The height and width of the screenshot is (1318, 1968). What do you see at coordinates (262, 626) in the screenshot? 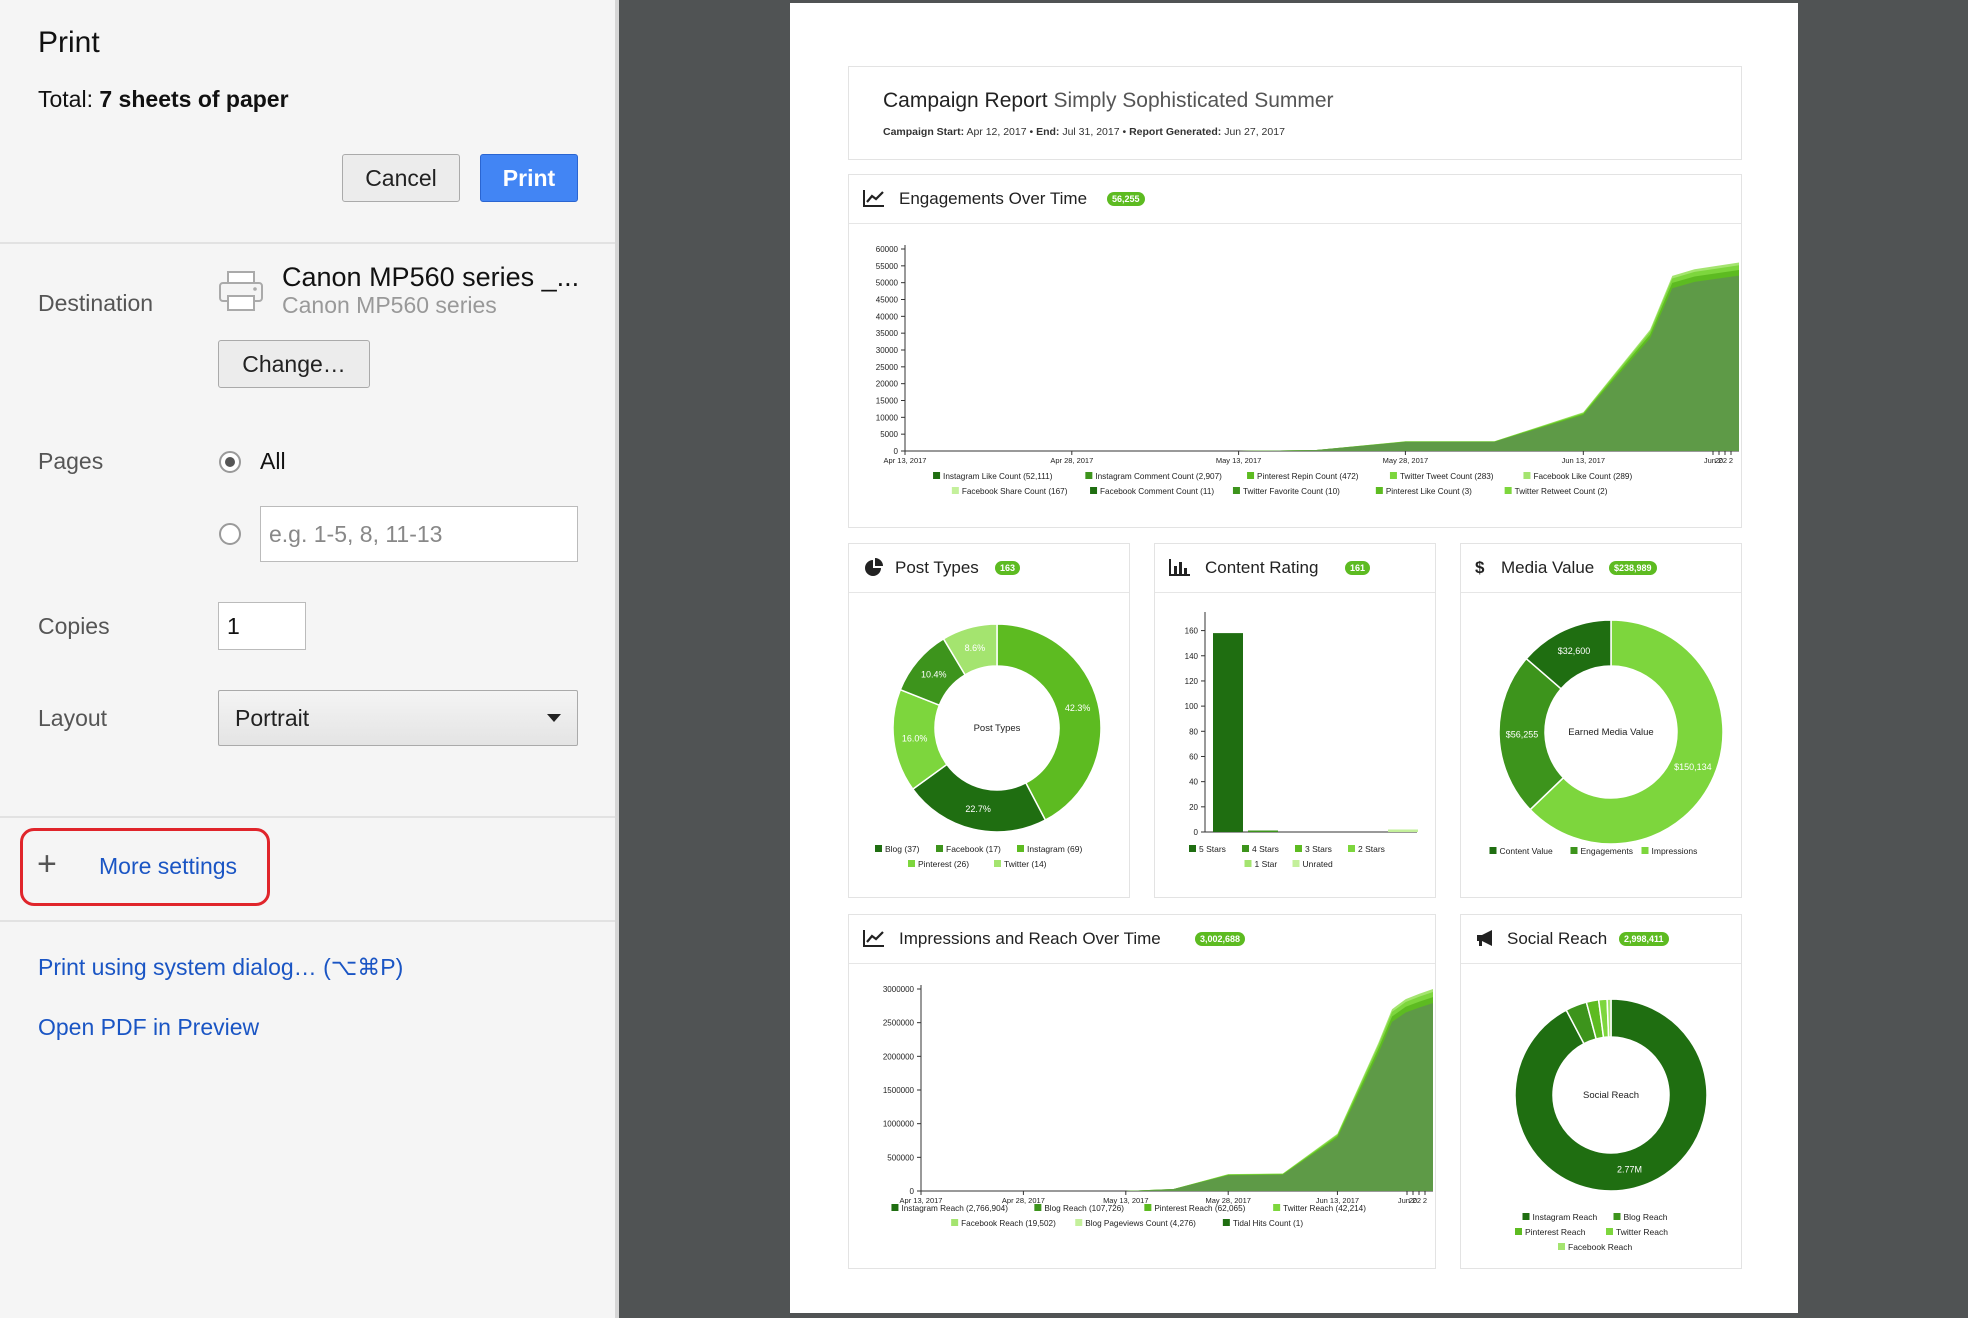
I see `copies-input` at bounding box center [262, 626].